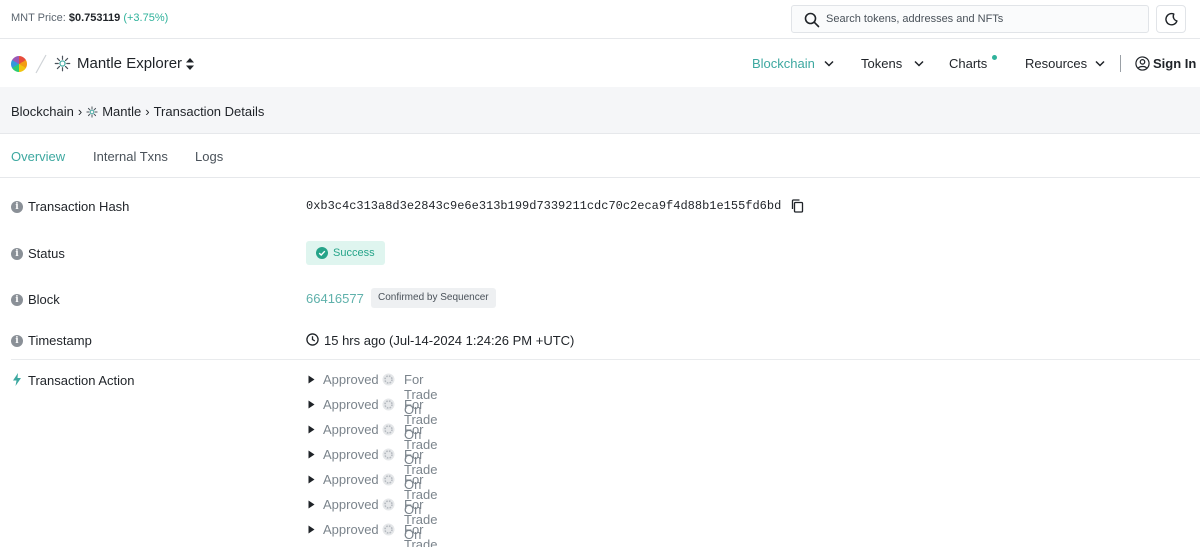  I want to click on block-label: Block, so click(44, 299).